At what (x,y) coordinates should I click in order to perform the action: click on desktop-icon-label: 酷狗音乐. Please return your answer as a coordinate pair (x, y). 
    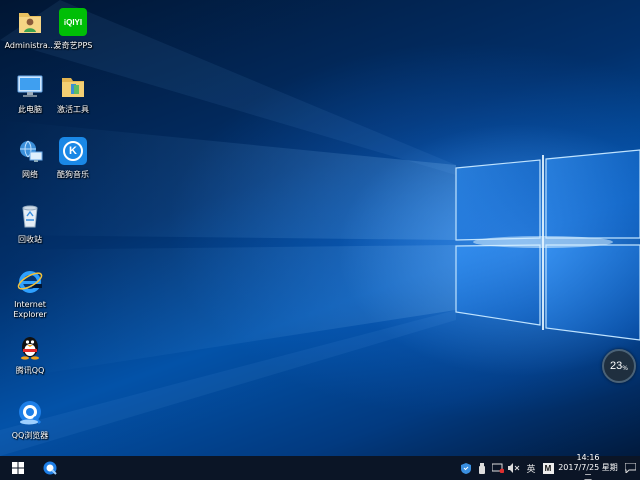
    Looking at the image, I should click on (73, 174).